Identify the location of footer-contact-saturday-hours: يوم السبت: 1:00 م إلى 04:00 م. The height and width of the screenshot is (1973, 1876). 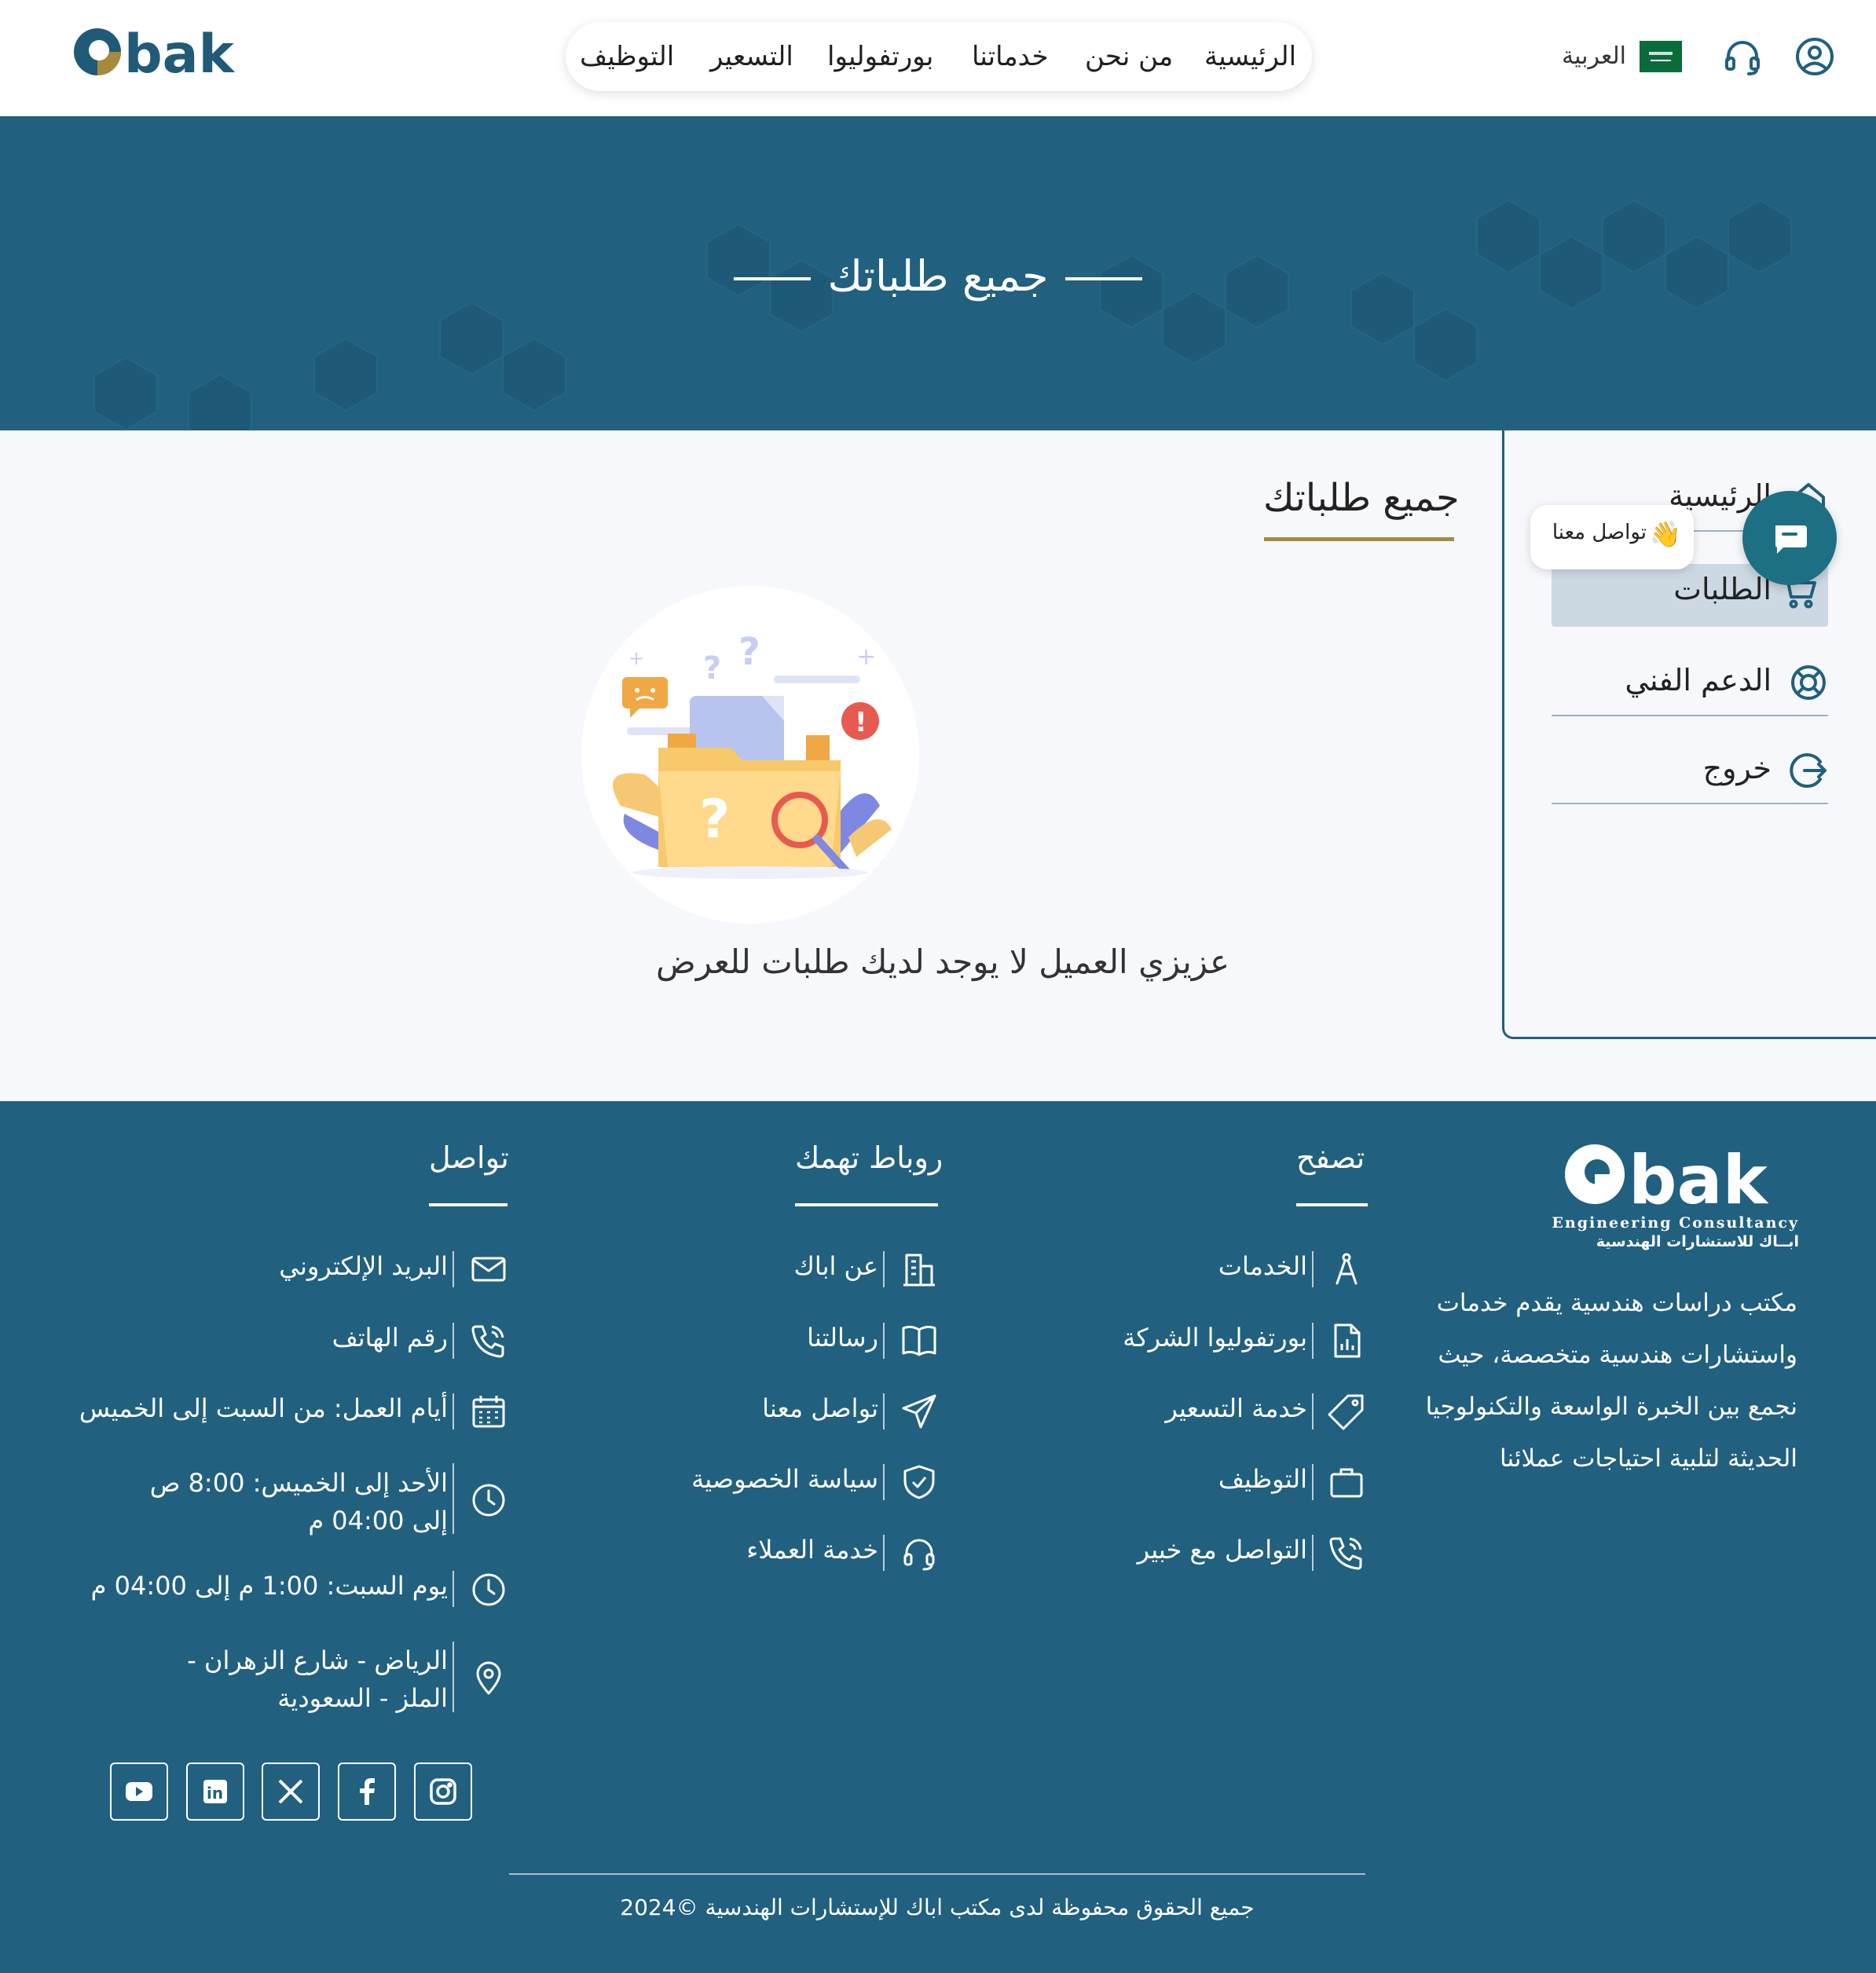
(269, 1586).